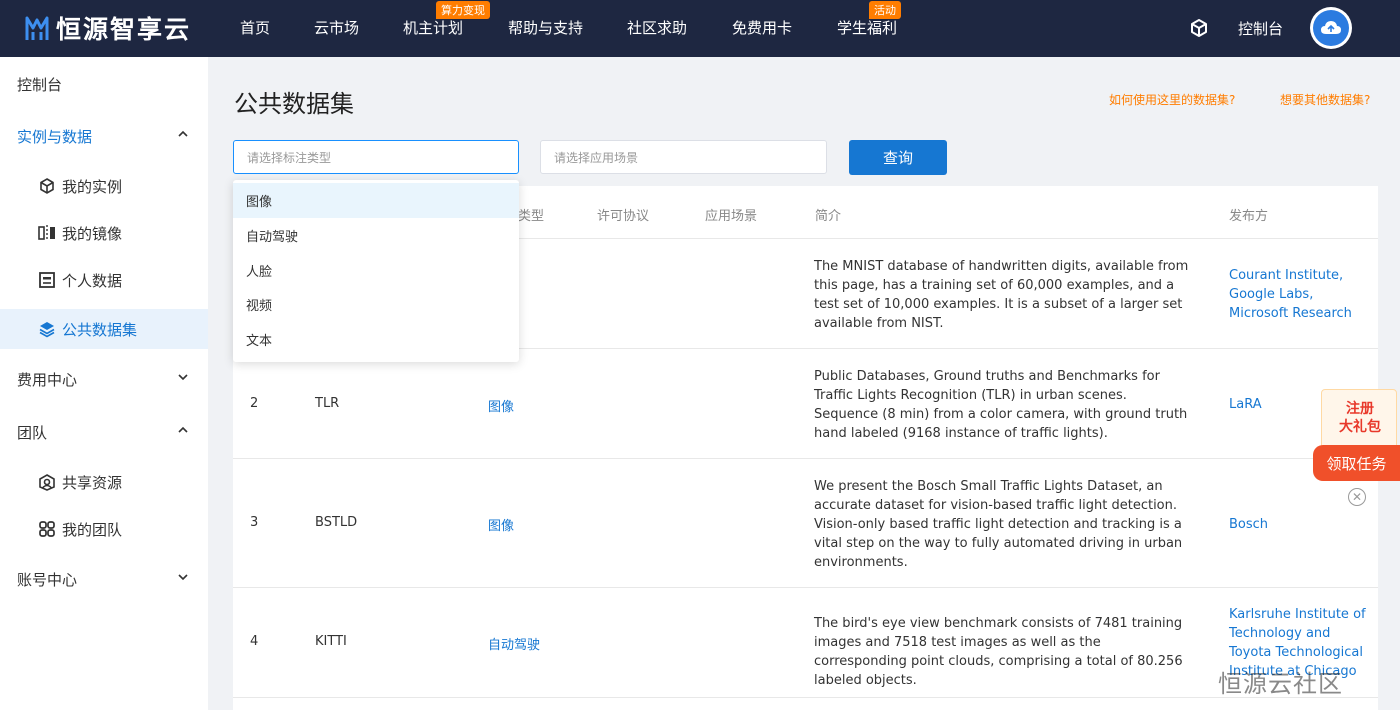  Describe the element at coordinates (1325, 99) in the screenshot. I see `request-dataset-link: 想要其他数据集?` at that location.